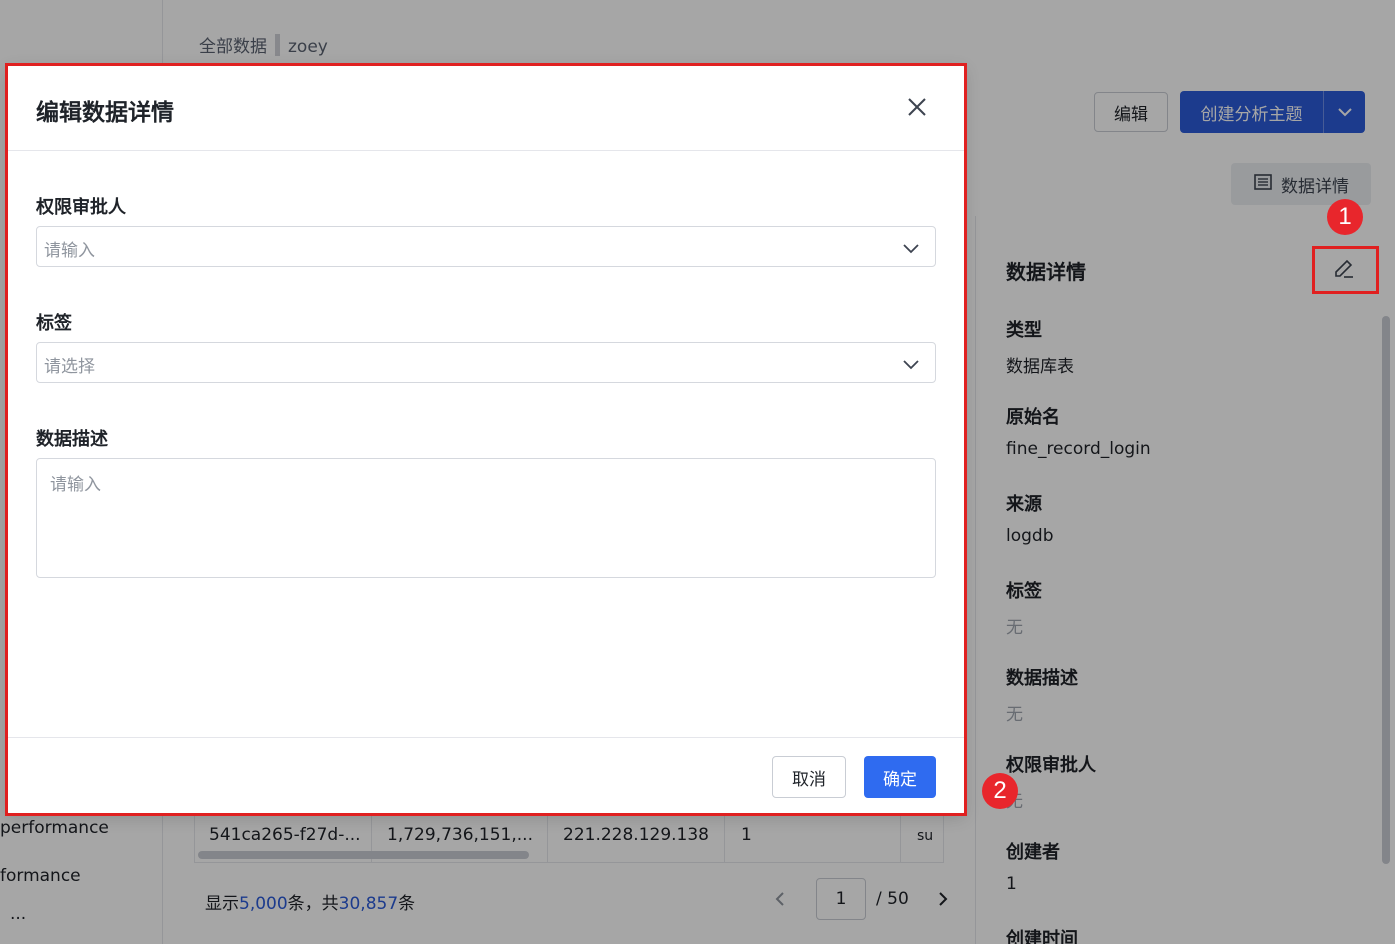 The image size is (1395, 944). Describe the element at coordinates (809, 777) in the screenshot. I see `cancel-button: 取消` at that location.